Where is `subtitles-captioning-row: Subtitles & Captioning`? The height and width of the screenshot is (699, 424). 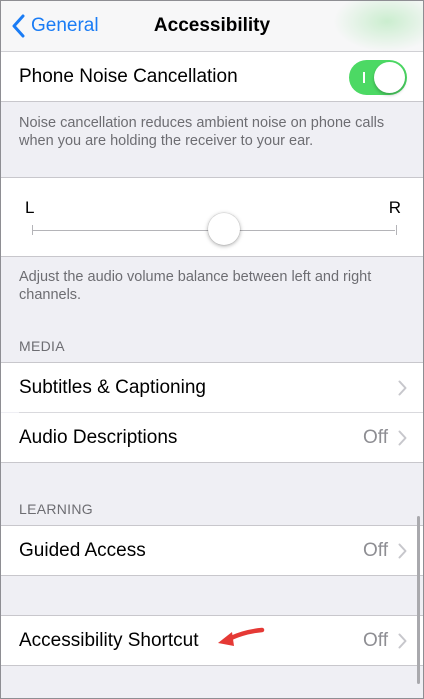 subtitles-captioning-row: Subtitles & Captioning is located at coordinates (212, 387).